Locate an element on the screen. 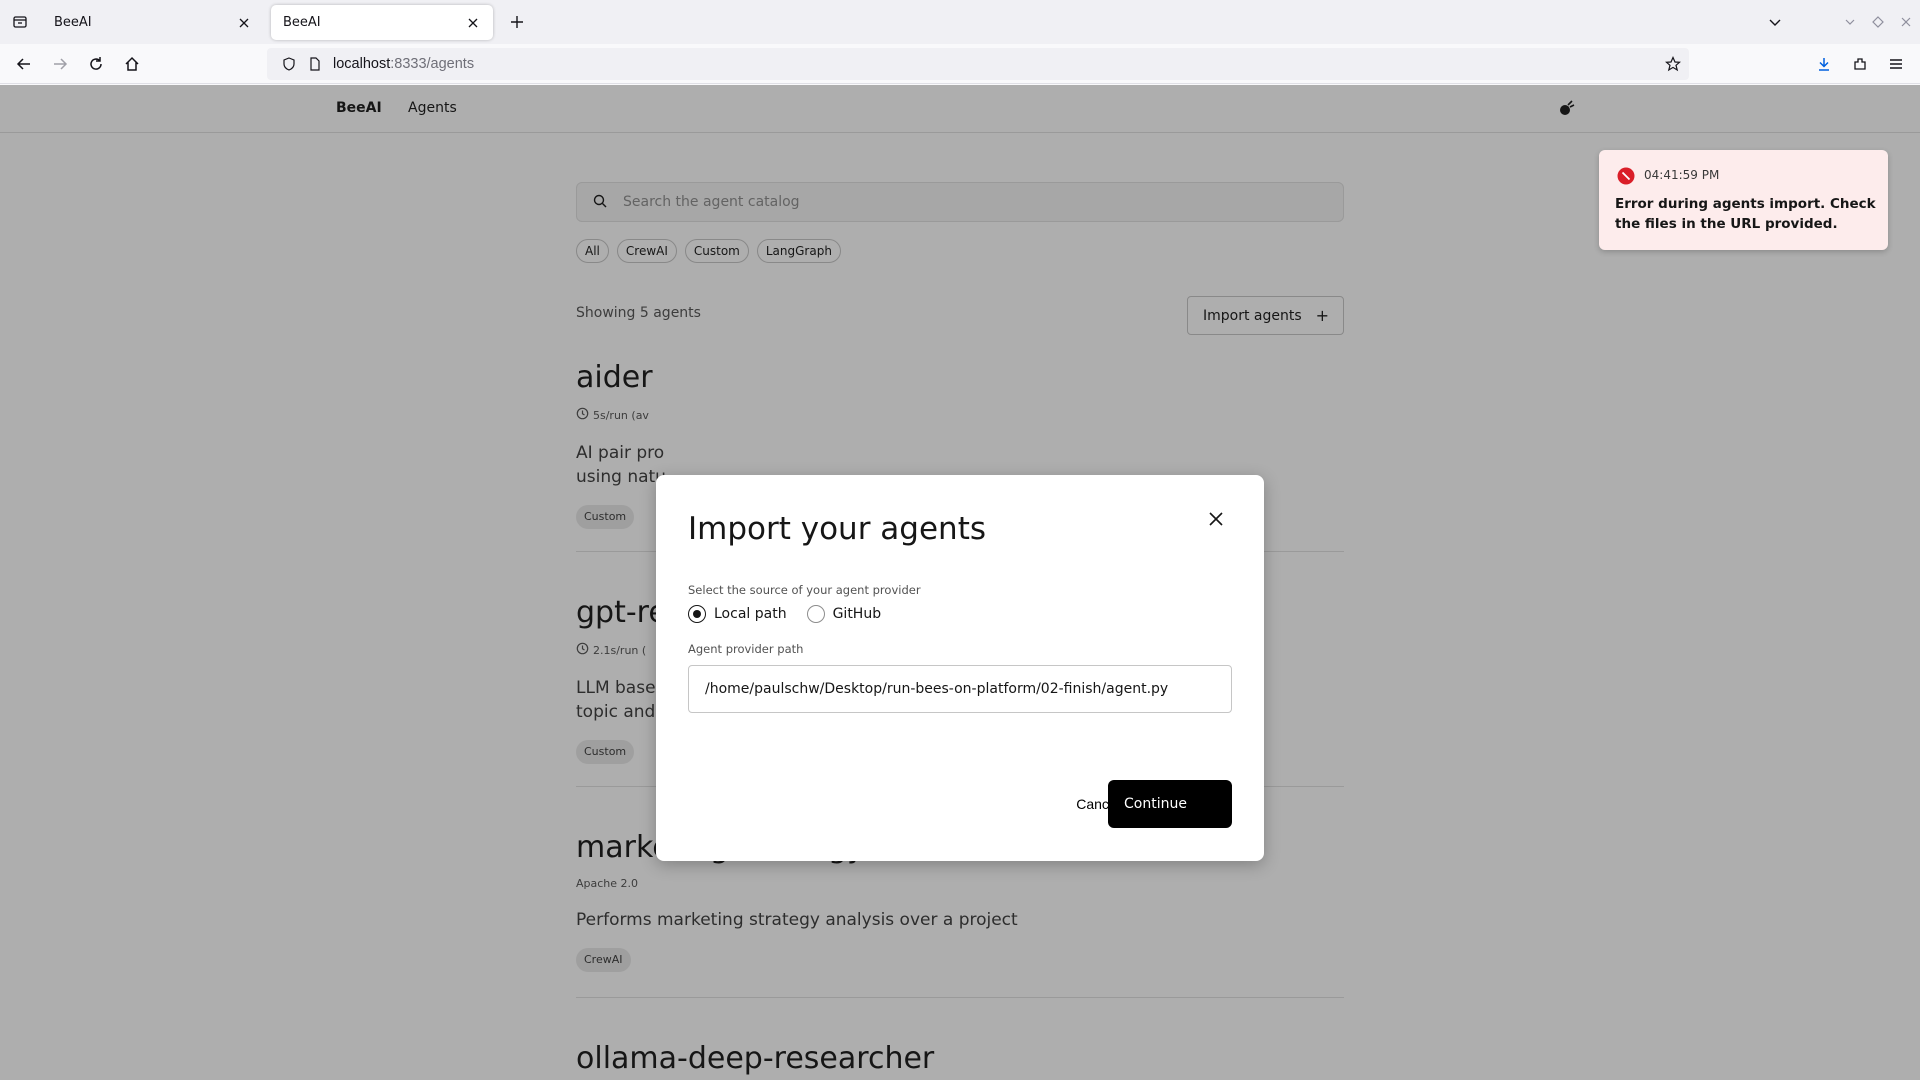  radio-checked-icon is located at coordinates (697, 614).